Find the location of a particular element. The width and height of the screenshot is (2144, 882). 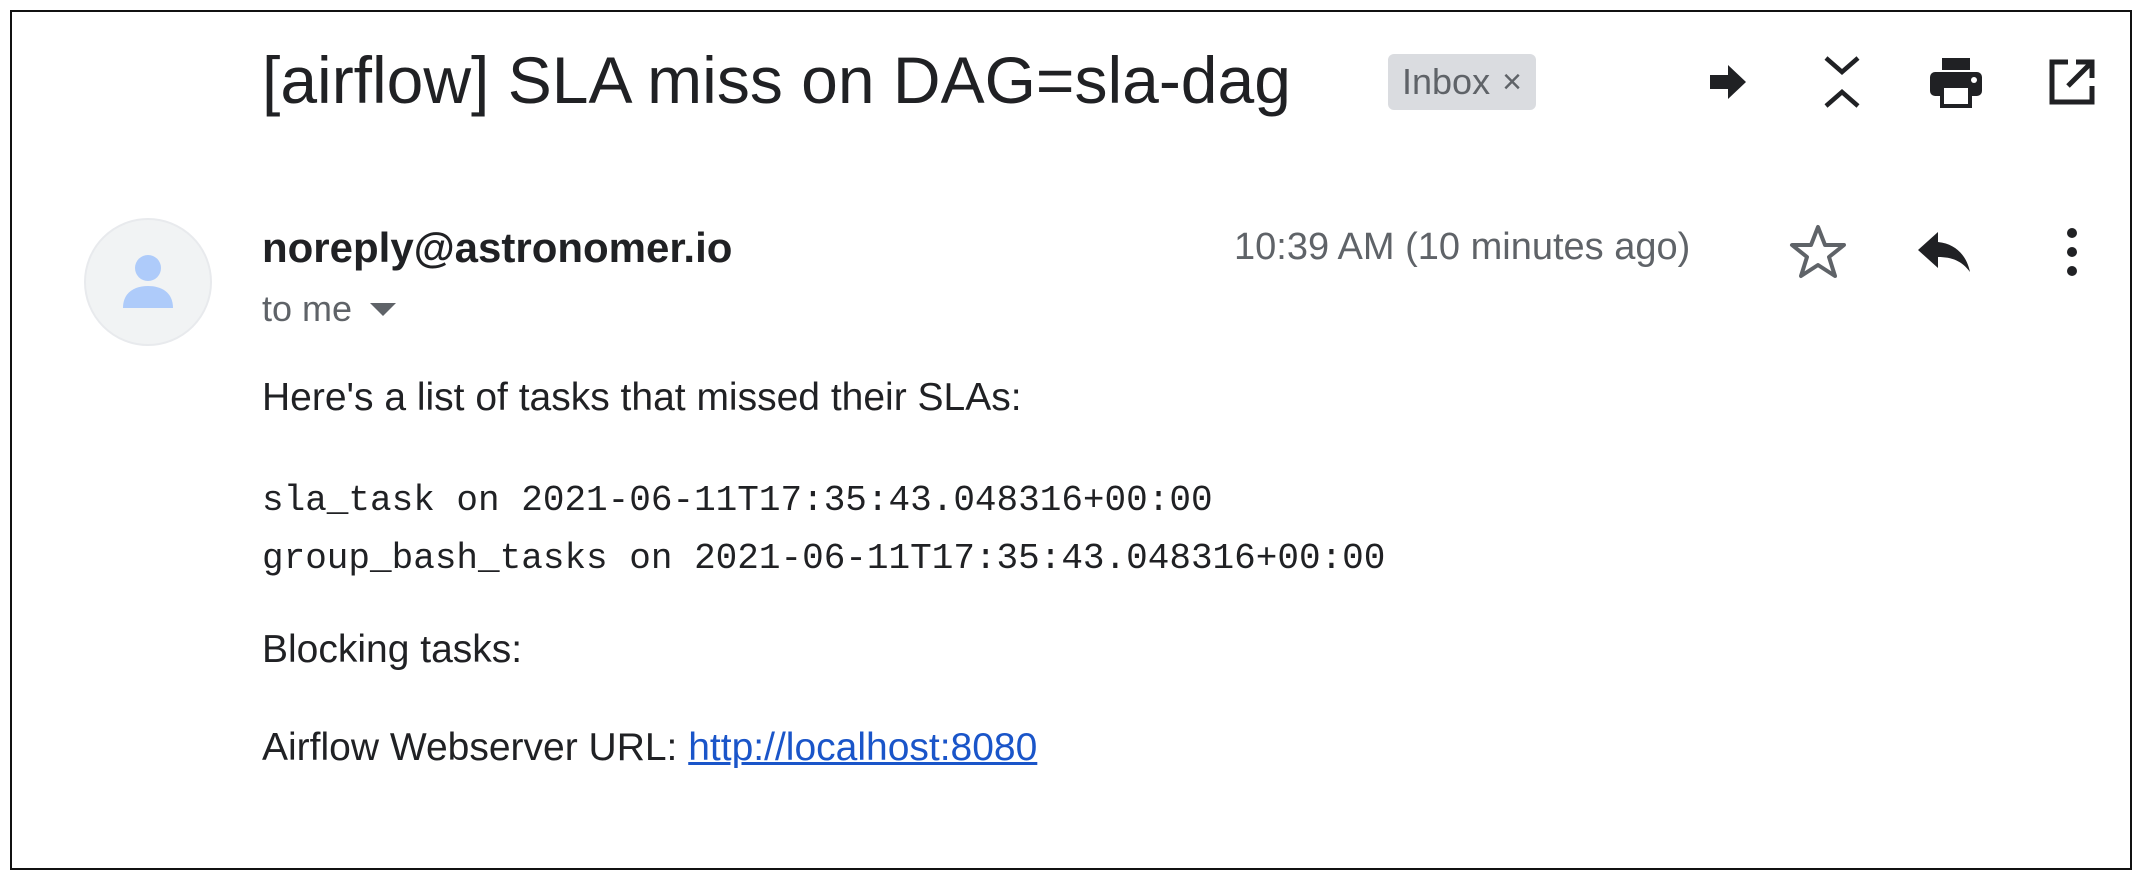

sender-avatar is located at coordinates (148, 282).